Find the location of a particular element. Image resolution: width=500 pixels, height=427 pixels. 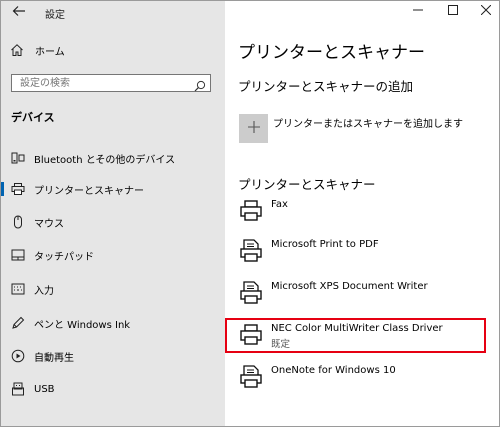

sidebar-item-label: プリンターとスキャナー is located at coordinates (89, 191).